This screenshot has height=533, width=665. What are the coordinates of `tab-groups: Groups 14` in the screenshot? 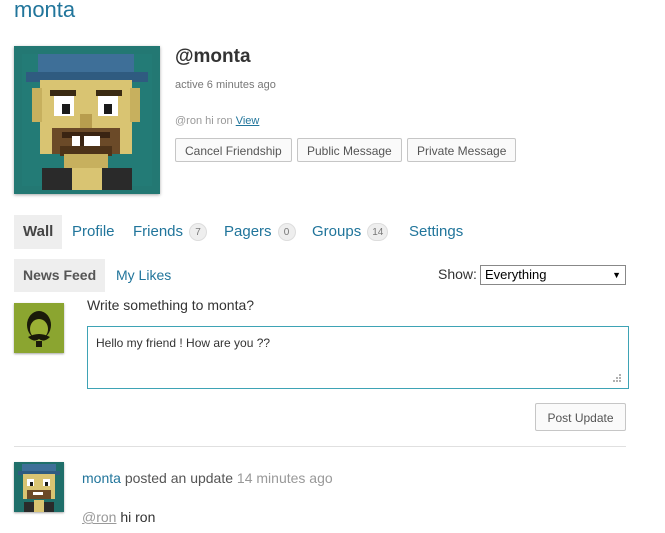 It's located at (350, 232).